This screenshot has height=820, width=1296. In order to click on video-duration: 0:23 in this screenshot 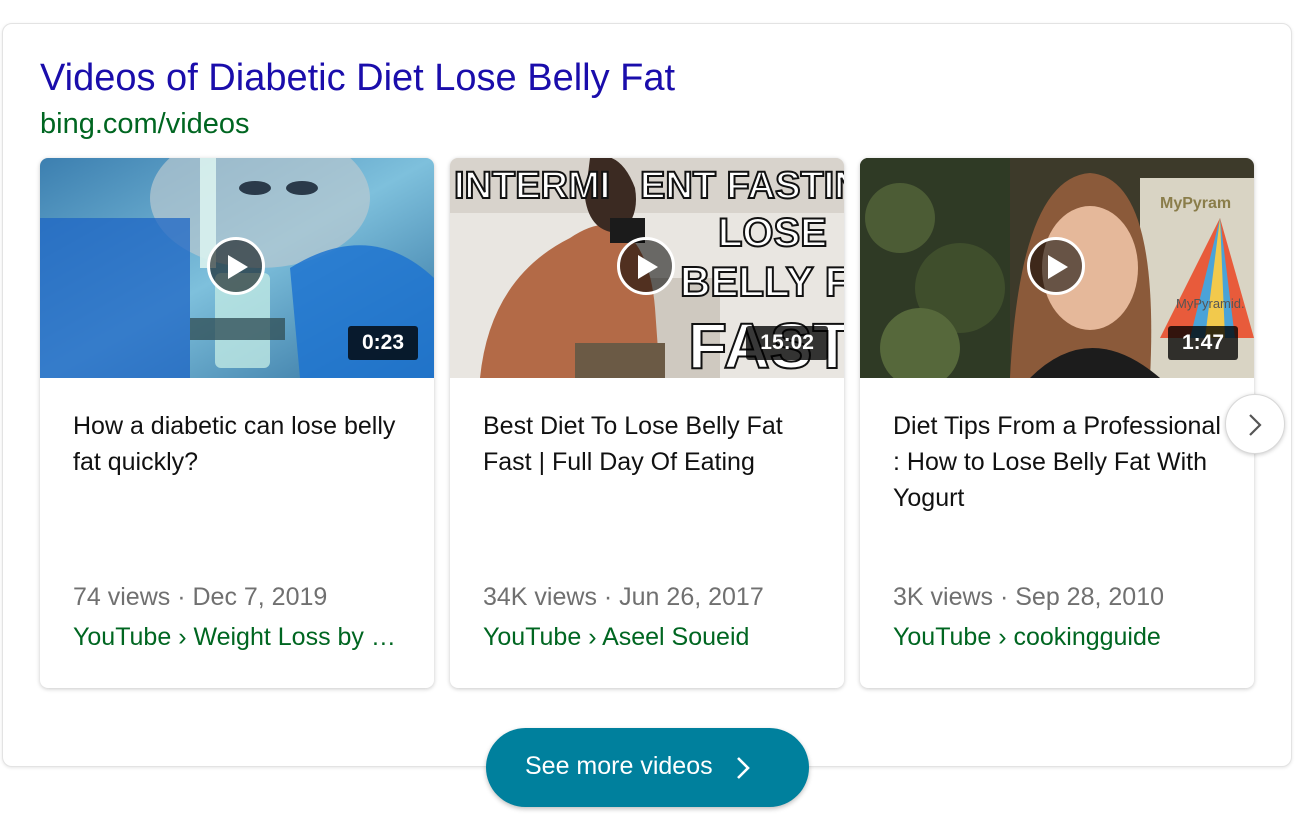, I will do `click(382, 343)`.